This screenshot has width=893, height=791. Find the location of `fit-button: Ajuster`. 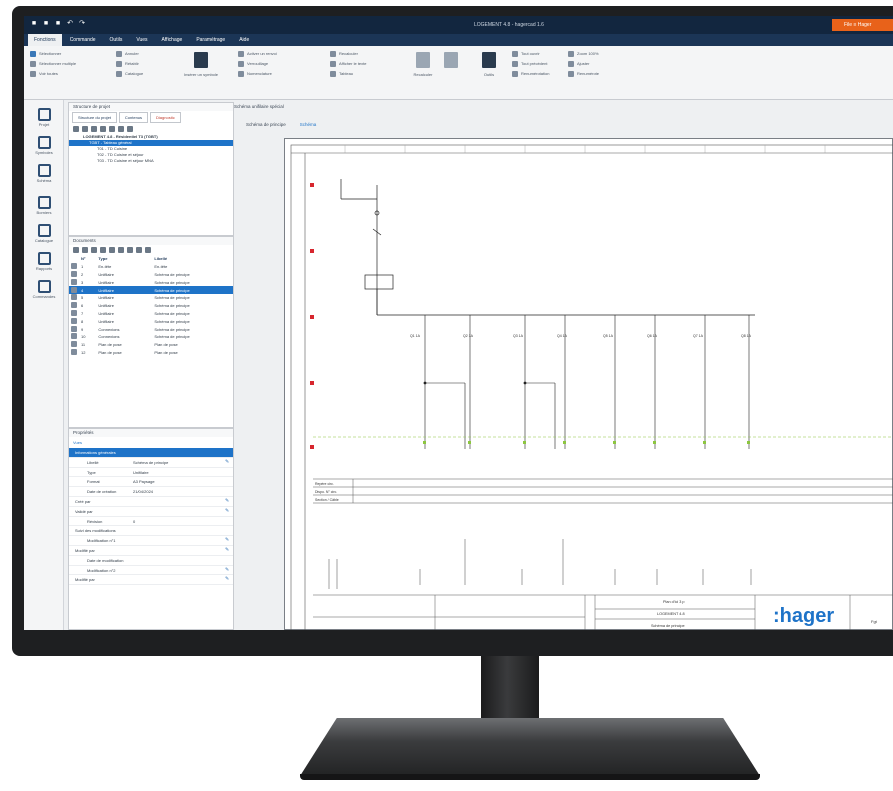

fit-button: Ajuster is located at coordinates (583, 64).